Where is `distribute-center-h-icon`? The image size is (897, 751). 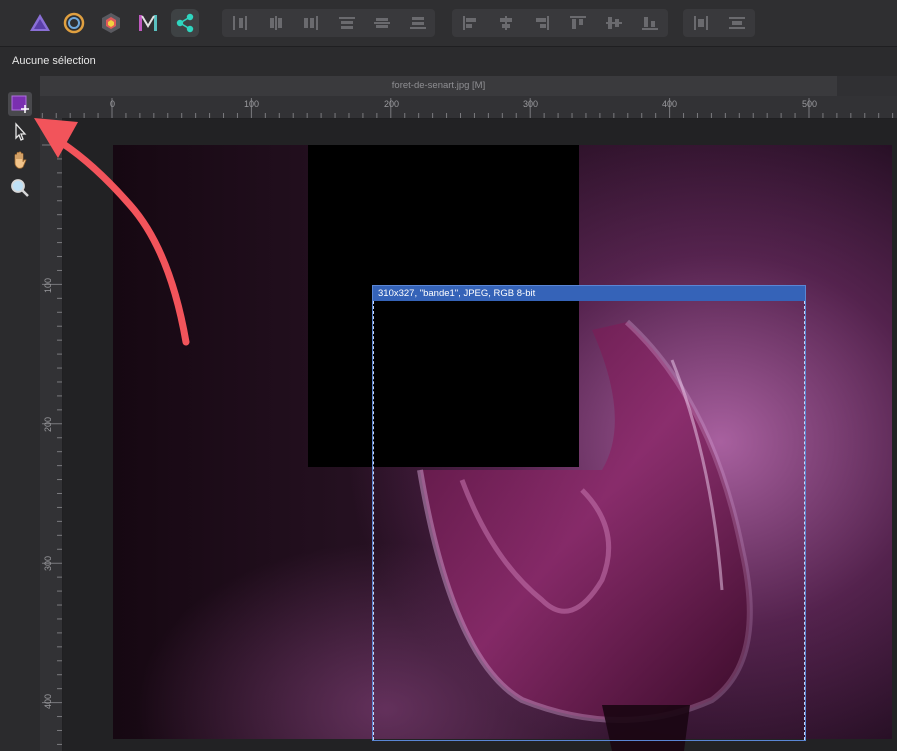
distribute-center-h-icon is located at coordinates (275, 23).